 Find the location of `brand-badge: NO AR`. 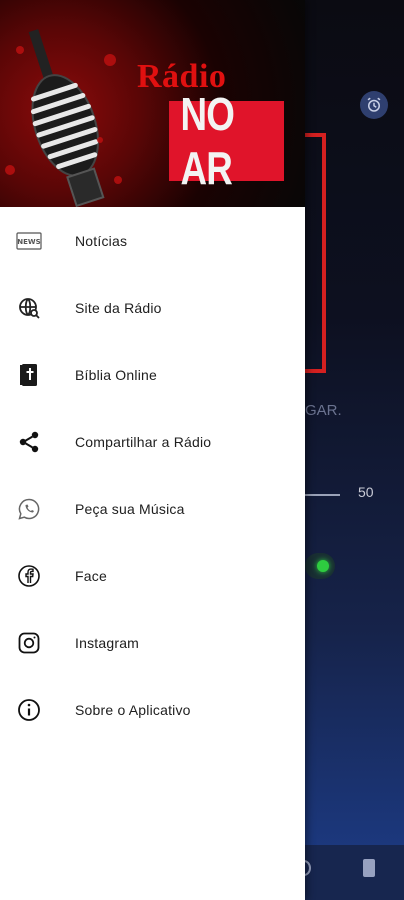

brand-badge: NO AR is located at coordinates (226, 141).